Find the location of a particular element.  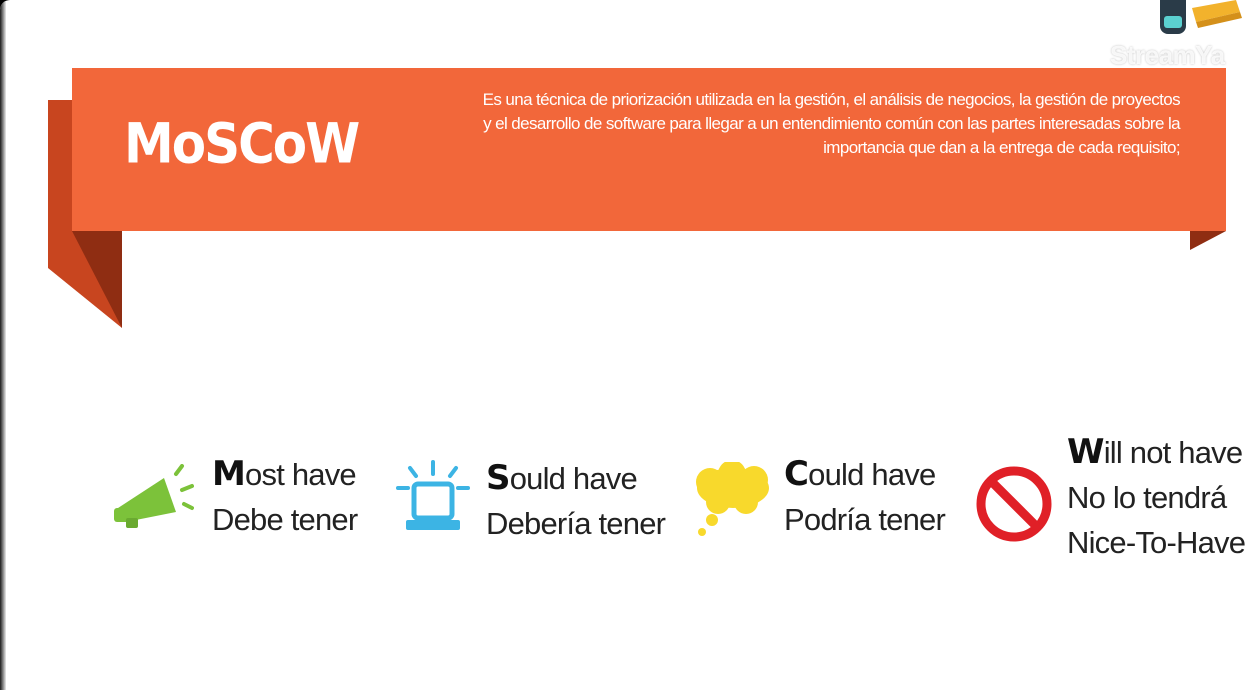

item-title-rest: ost have is located at coordinates (301, 474).